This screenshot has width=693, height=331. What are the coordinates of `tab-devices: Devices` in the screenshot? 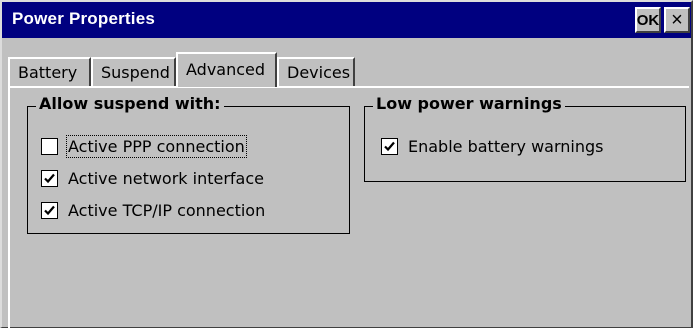 It's located at (316, 72).